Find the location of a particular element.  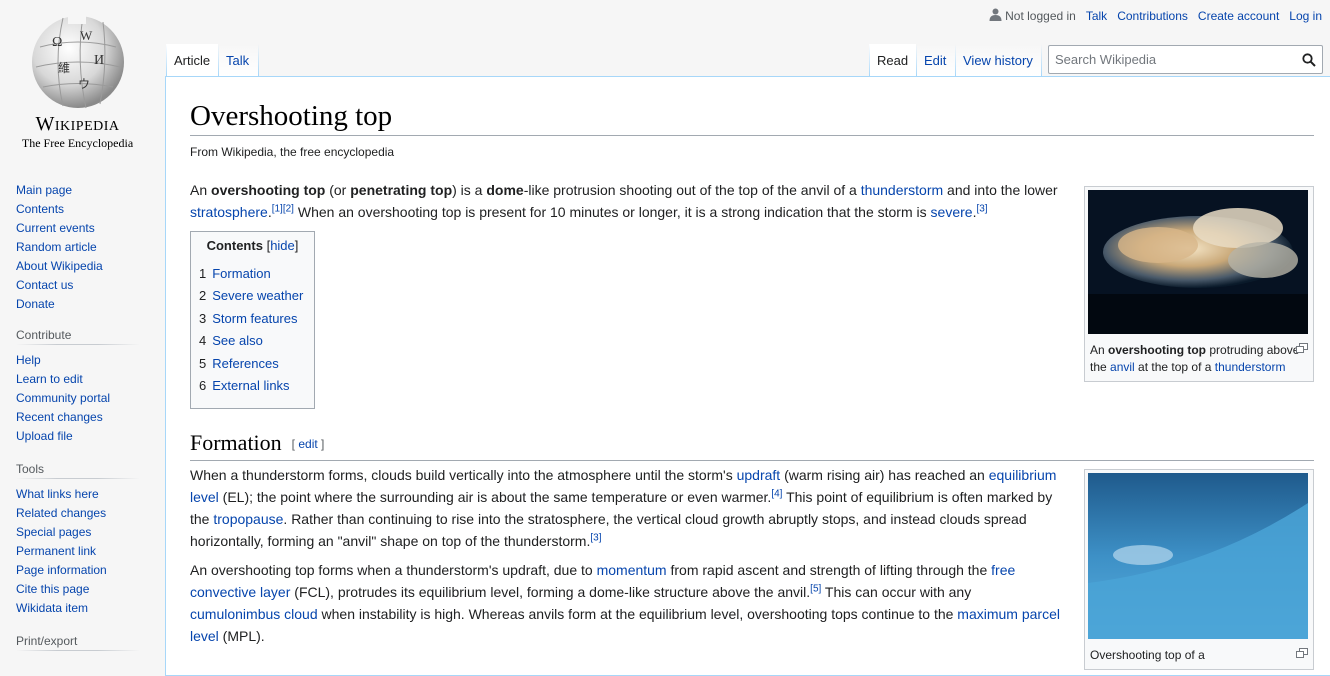

tab-view-history: View history is located at coordinates (998, 60).